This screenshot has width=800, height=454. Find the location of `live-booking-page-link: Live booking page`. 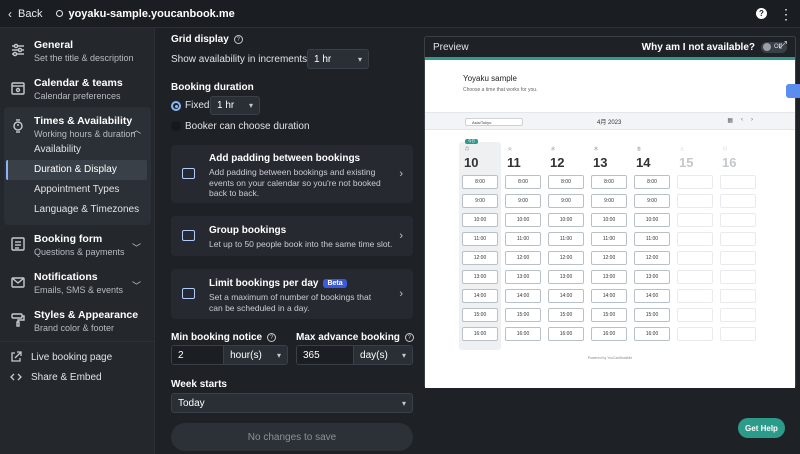

live-booking-page-link: Live booking page is located at coordinates (61, 357).